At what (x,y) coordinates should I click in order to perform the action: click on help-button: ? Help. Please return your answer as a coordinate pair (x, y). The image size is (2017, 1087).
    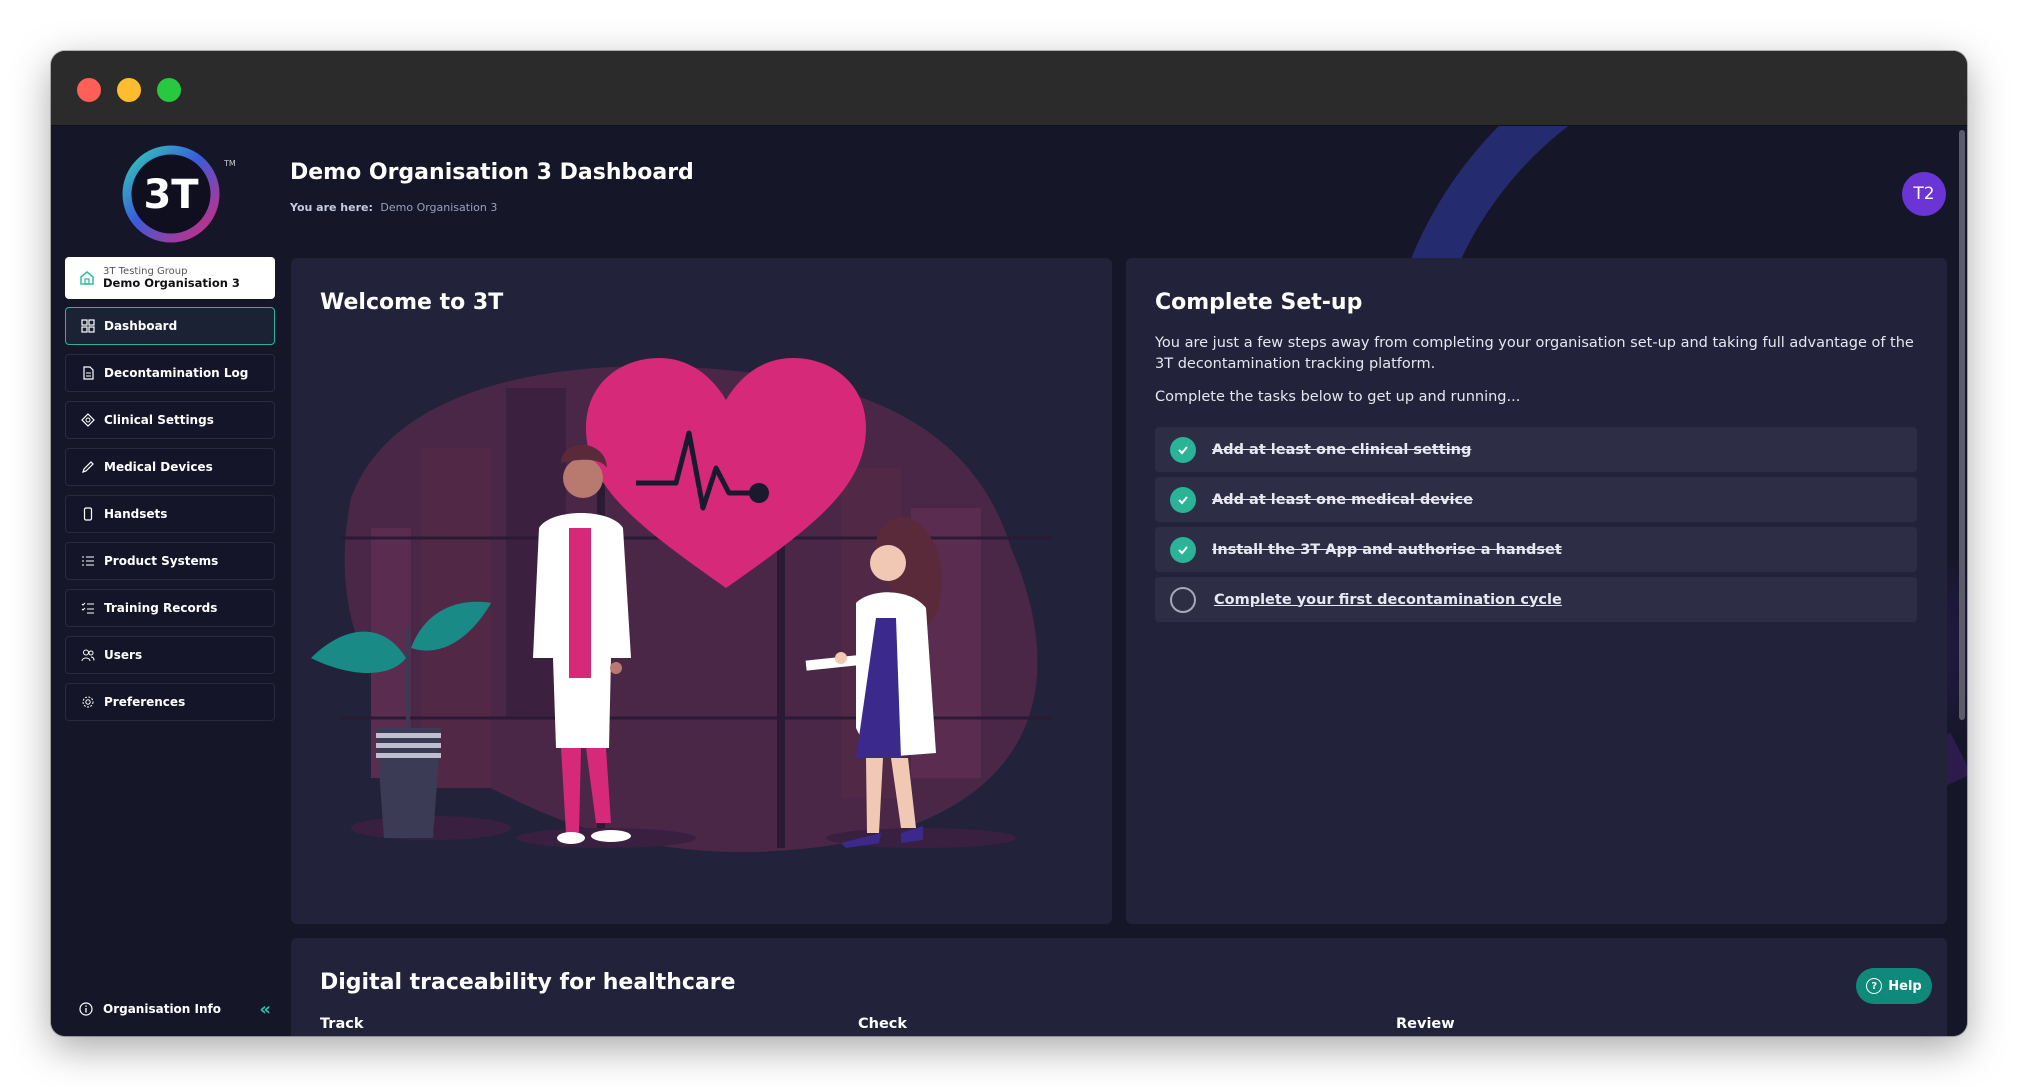
    Looking at the image, I should click on (1894, 986).